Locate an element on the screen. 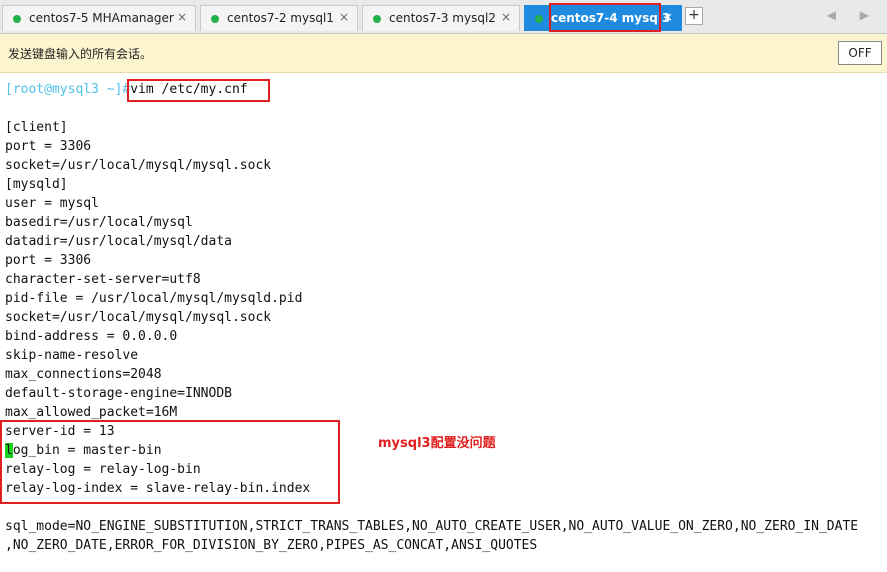 The width and height of the screenshot is (887, 572). tab-label: centos7-3 mysql2 is located at coordinates (442, 18).